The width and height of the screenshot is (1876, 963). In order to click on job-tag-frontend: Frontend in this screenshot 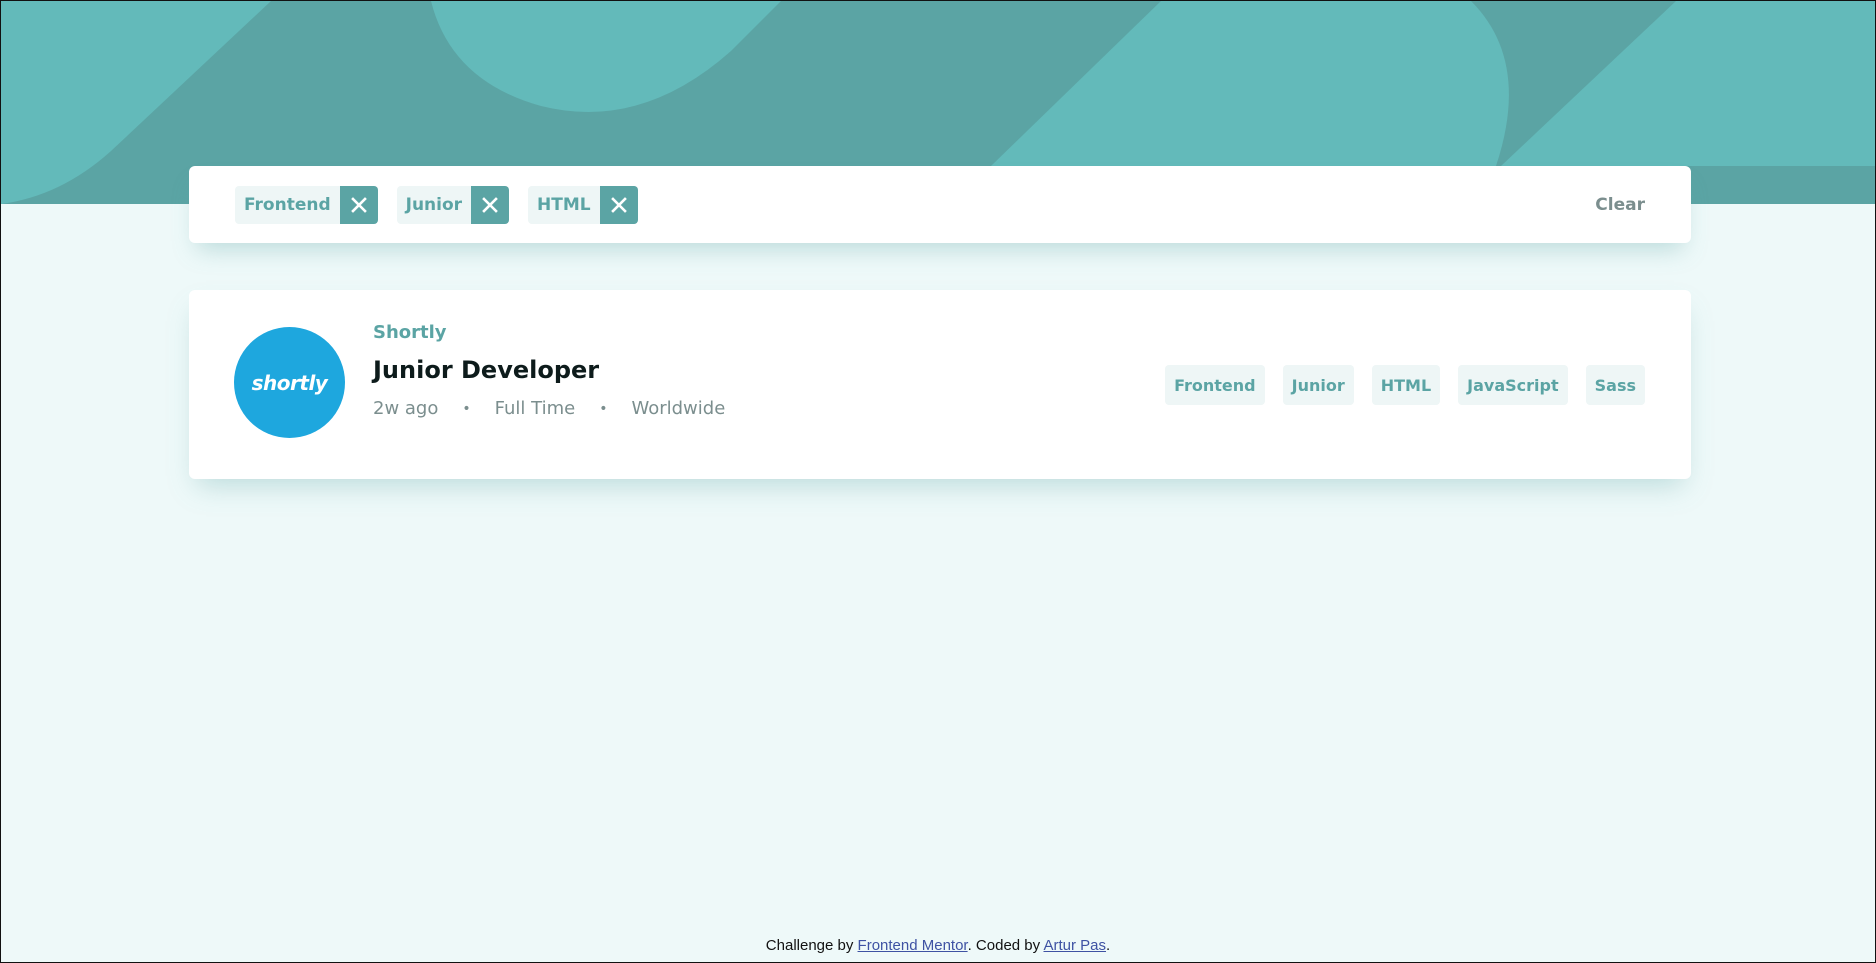, I will do `click(1215, 385)`.